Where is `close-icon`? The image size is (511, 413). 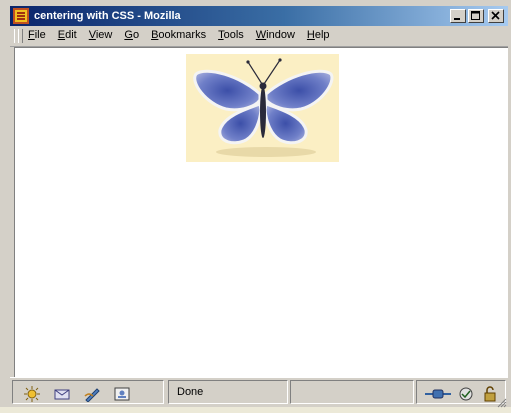 close-icon is located at coordinates (495, 15).